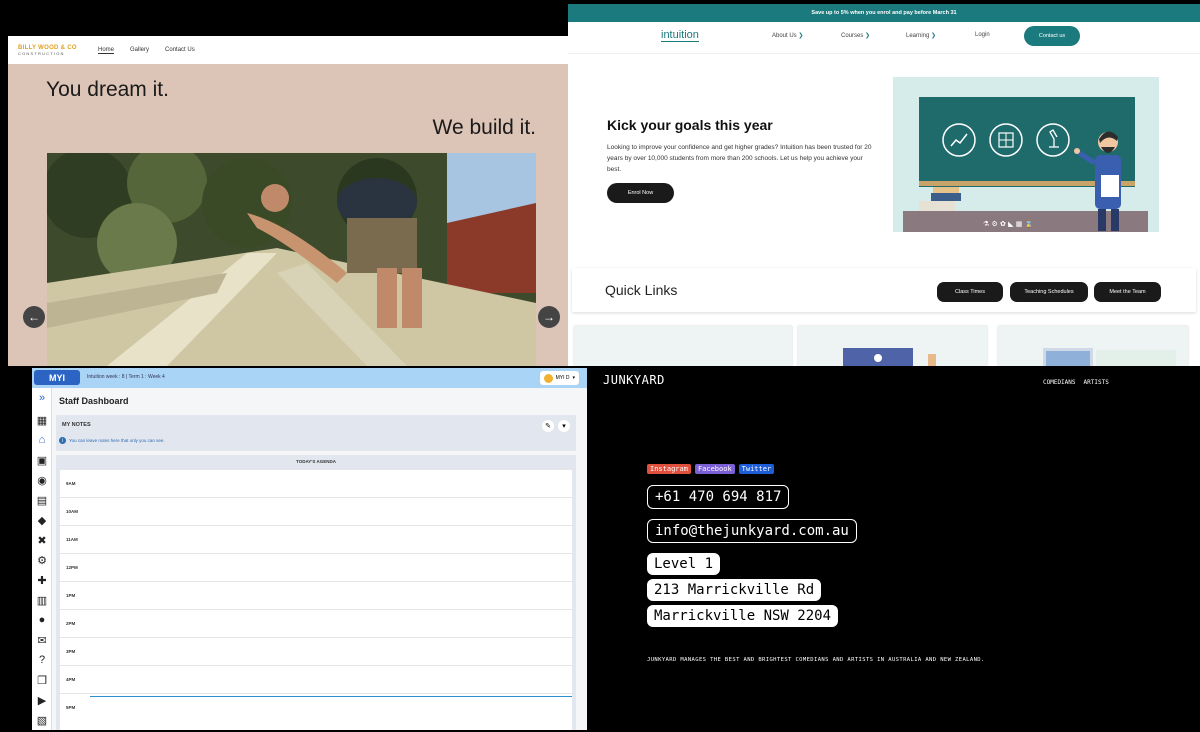 This screenshot has width=1200, height=732. Describe the element at coordinates (690, 125) in the screenshot. I see `hero-title: Kick your goals this year` at that location.